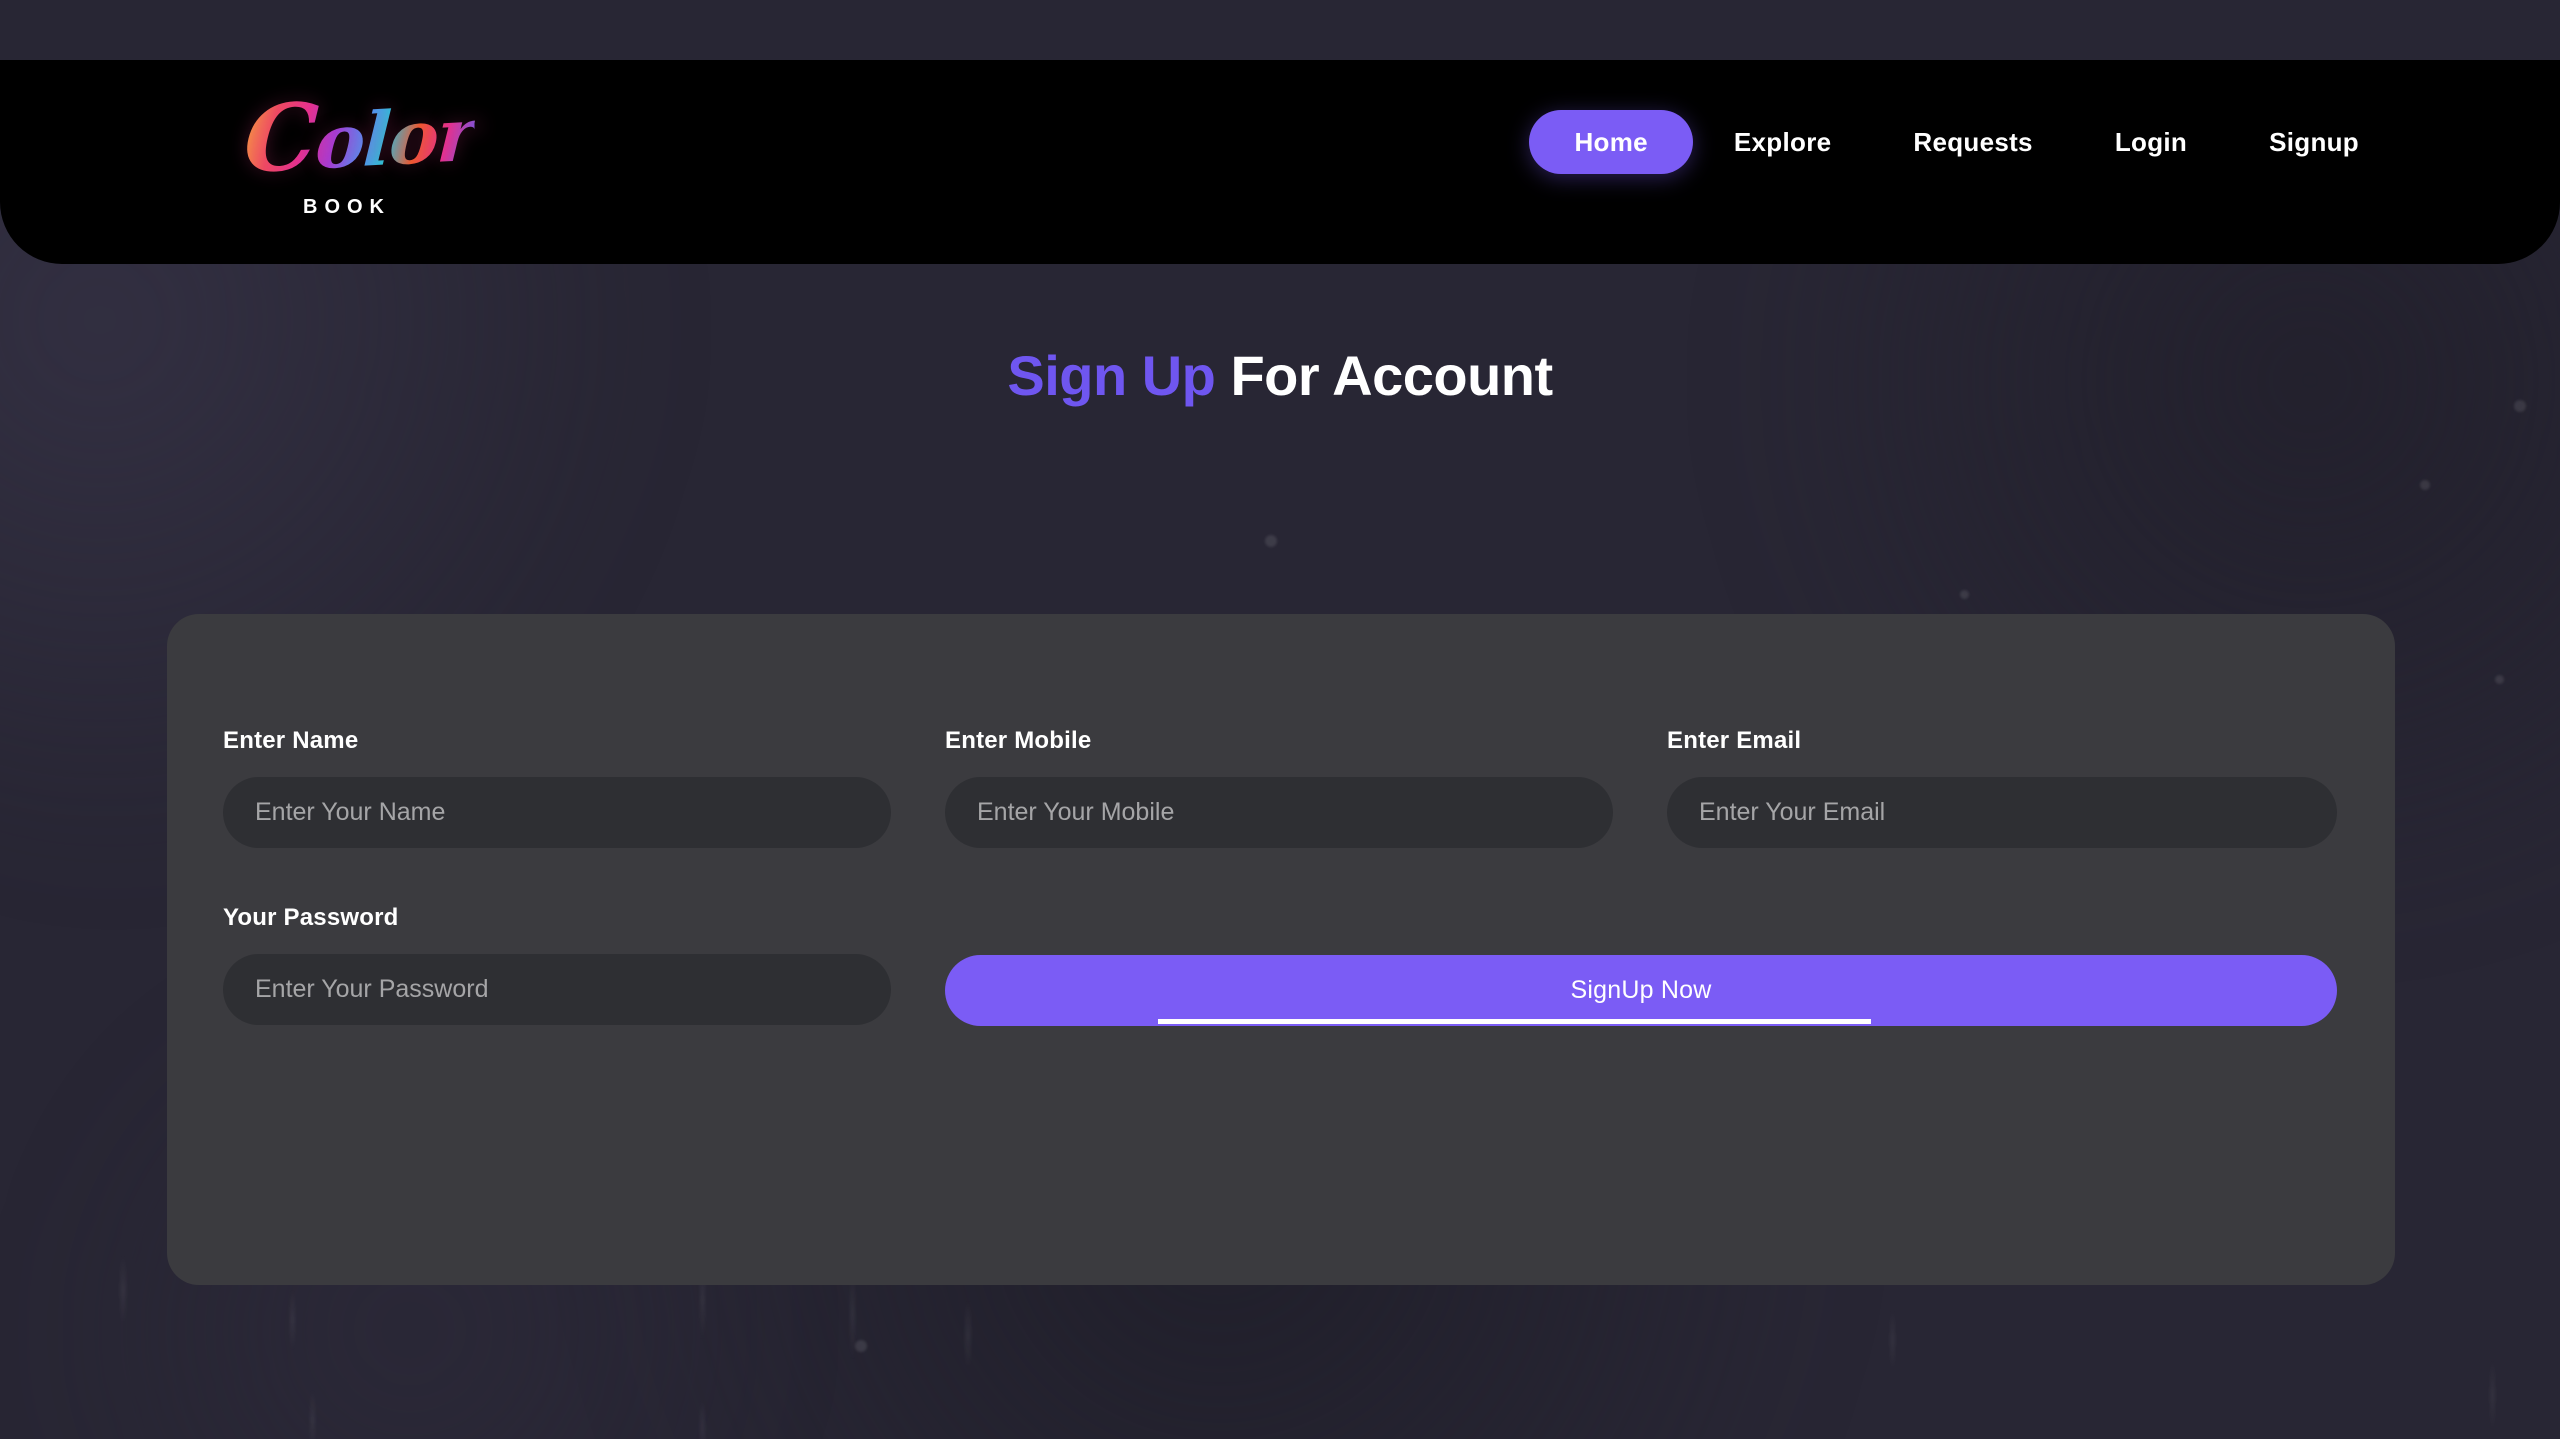 The height and width of the screenshot is (1439, 2560). I want to click on page-title: Sign Up For Account, so click(1280, 375).